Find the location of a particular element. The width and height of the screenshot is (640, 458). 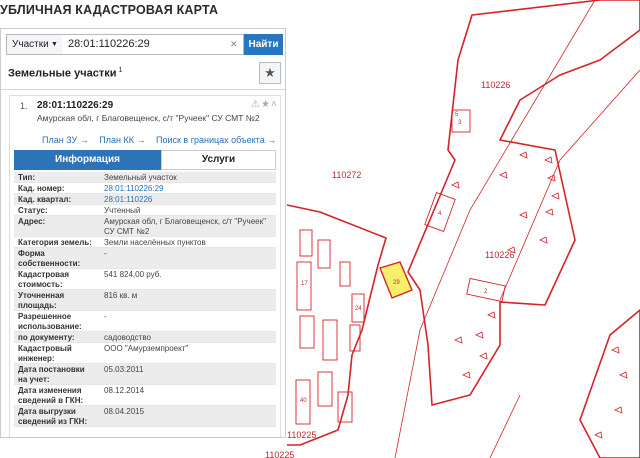

info-row: Тип: Земельный участок is located at coordinates (145, 177).